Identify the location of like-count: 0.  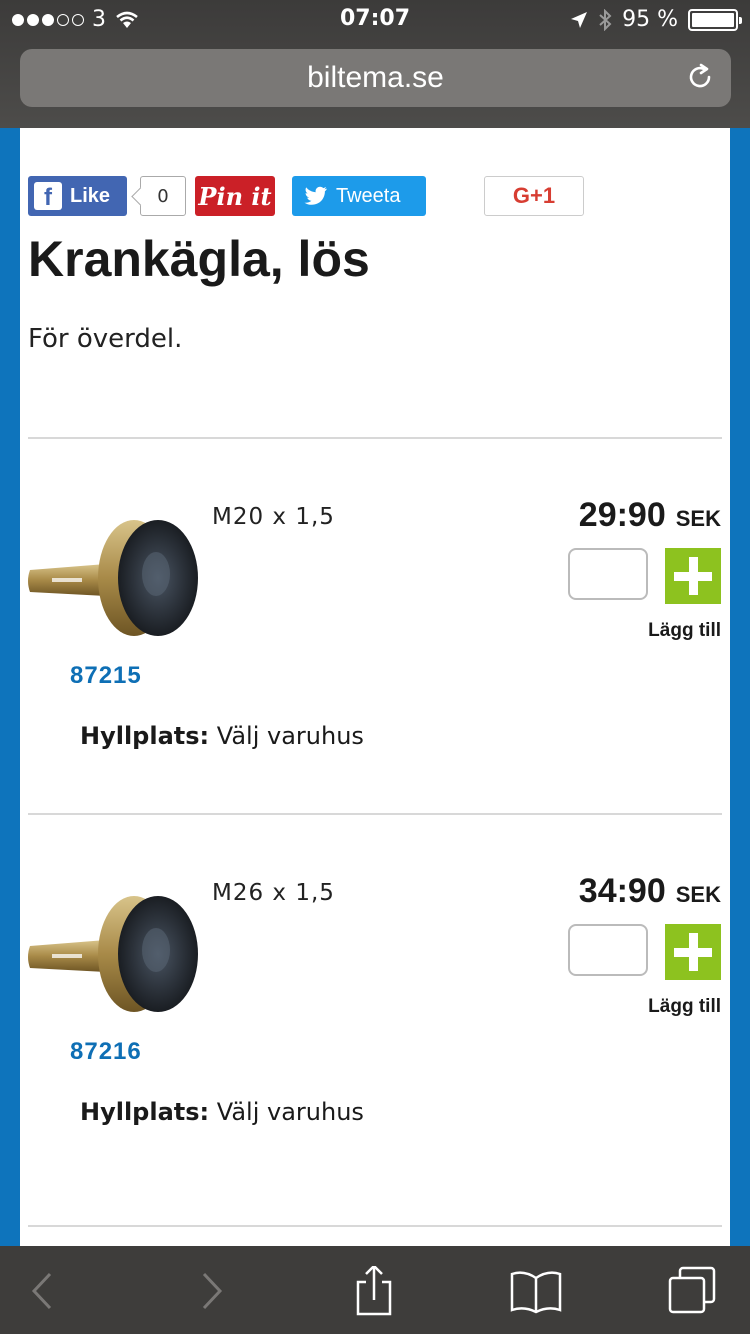
(163, 196).